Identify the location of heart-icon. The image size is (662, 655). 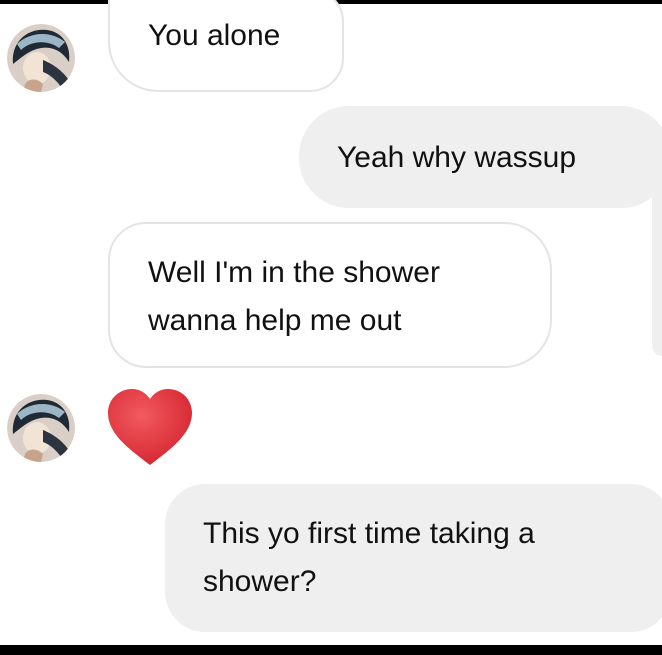
(150, 427).